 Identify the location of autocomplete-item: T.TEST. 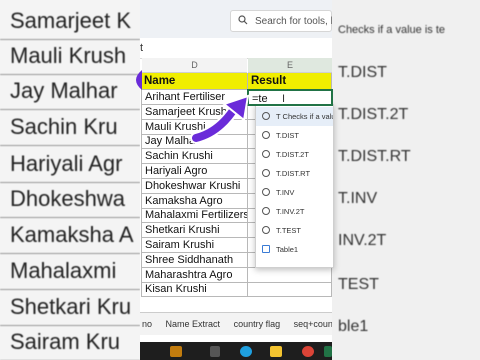
(294, 230).